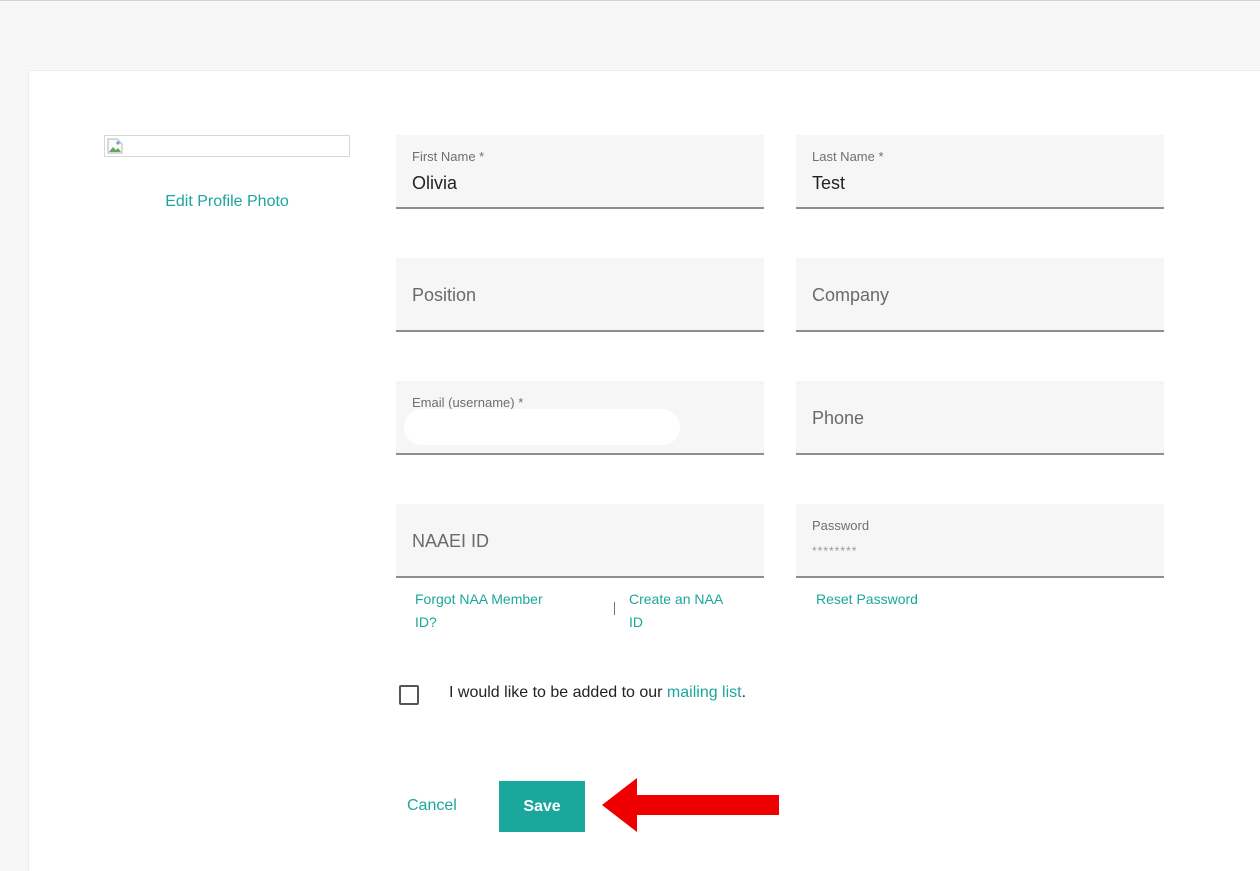 The width and height of the screenshot is (1260, 871). What do you see at coordinates (676, 599) in the screenshot?
I see `create-link-line1: Create an NAA` at bounding box center [676, 599].